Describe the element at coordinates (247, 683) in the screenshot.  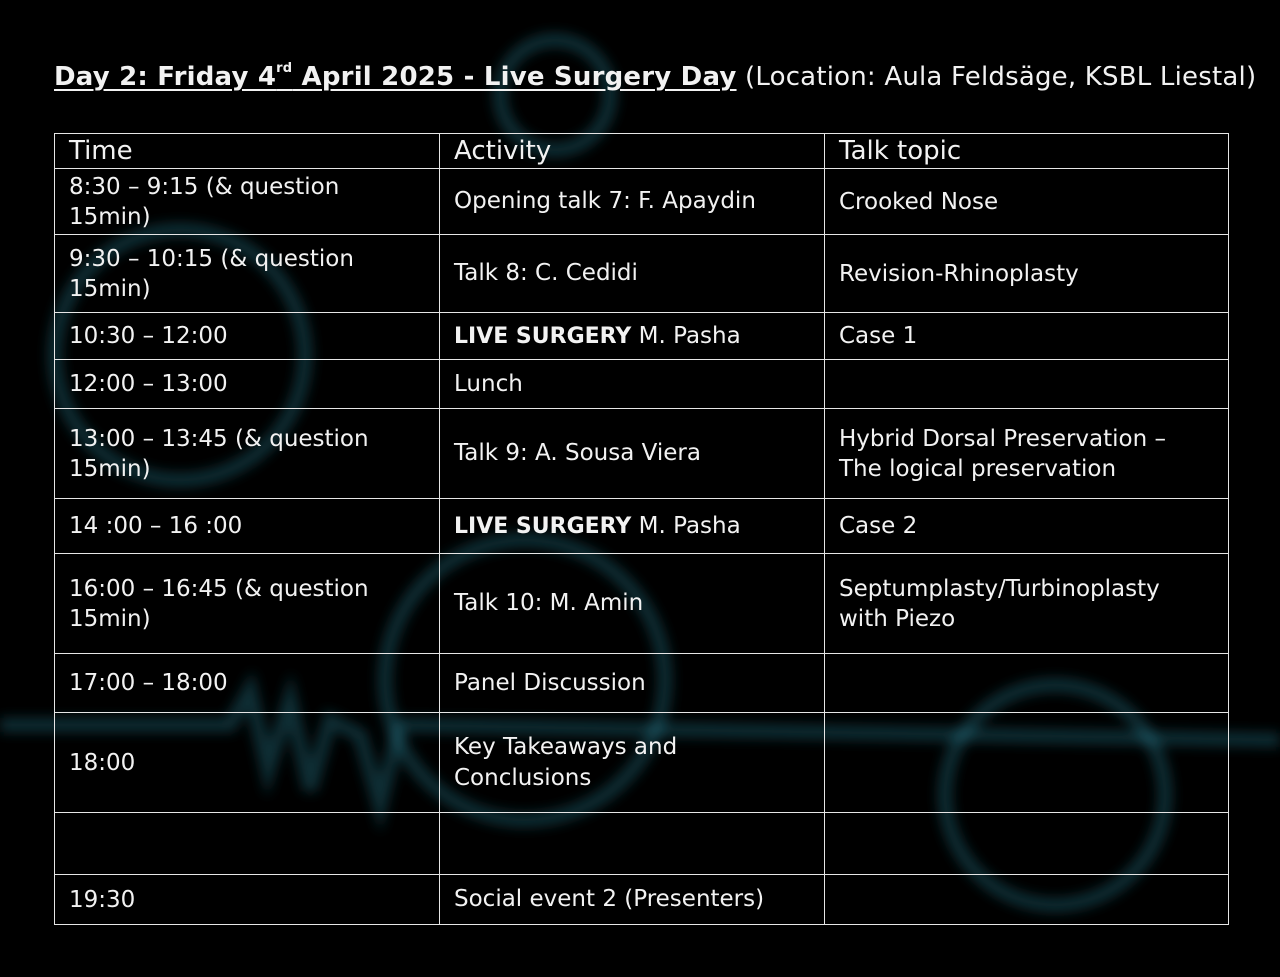
I see `time-cell: 17:00 – 18:00` at that location.